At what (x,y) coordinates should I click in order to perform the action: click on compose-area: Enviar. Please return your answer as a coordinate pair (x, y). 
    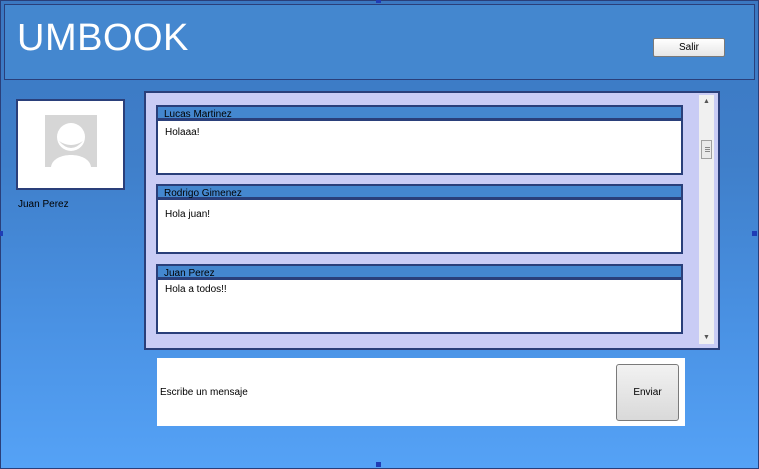
    Looking at the image, I should click on (421, 392).